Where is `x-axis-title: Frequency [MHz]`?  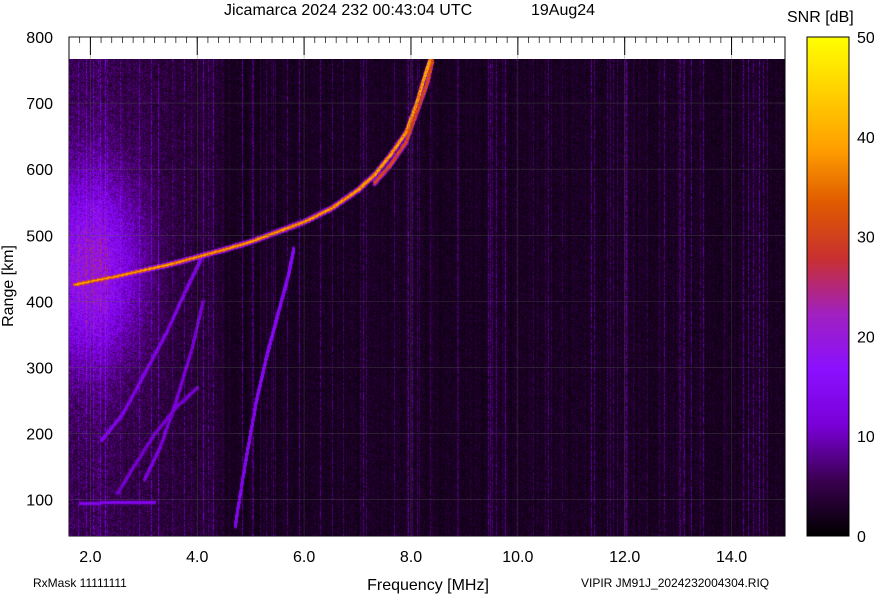 x-axis-title: Frequency [MHz] is located at coordinates (428, 585).